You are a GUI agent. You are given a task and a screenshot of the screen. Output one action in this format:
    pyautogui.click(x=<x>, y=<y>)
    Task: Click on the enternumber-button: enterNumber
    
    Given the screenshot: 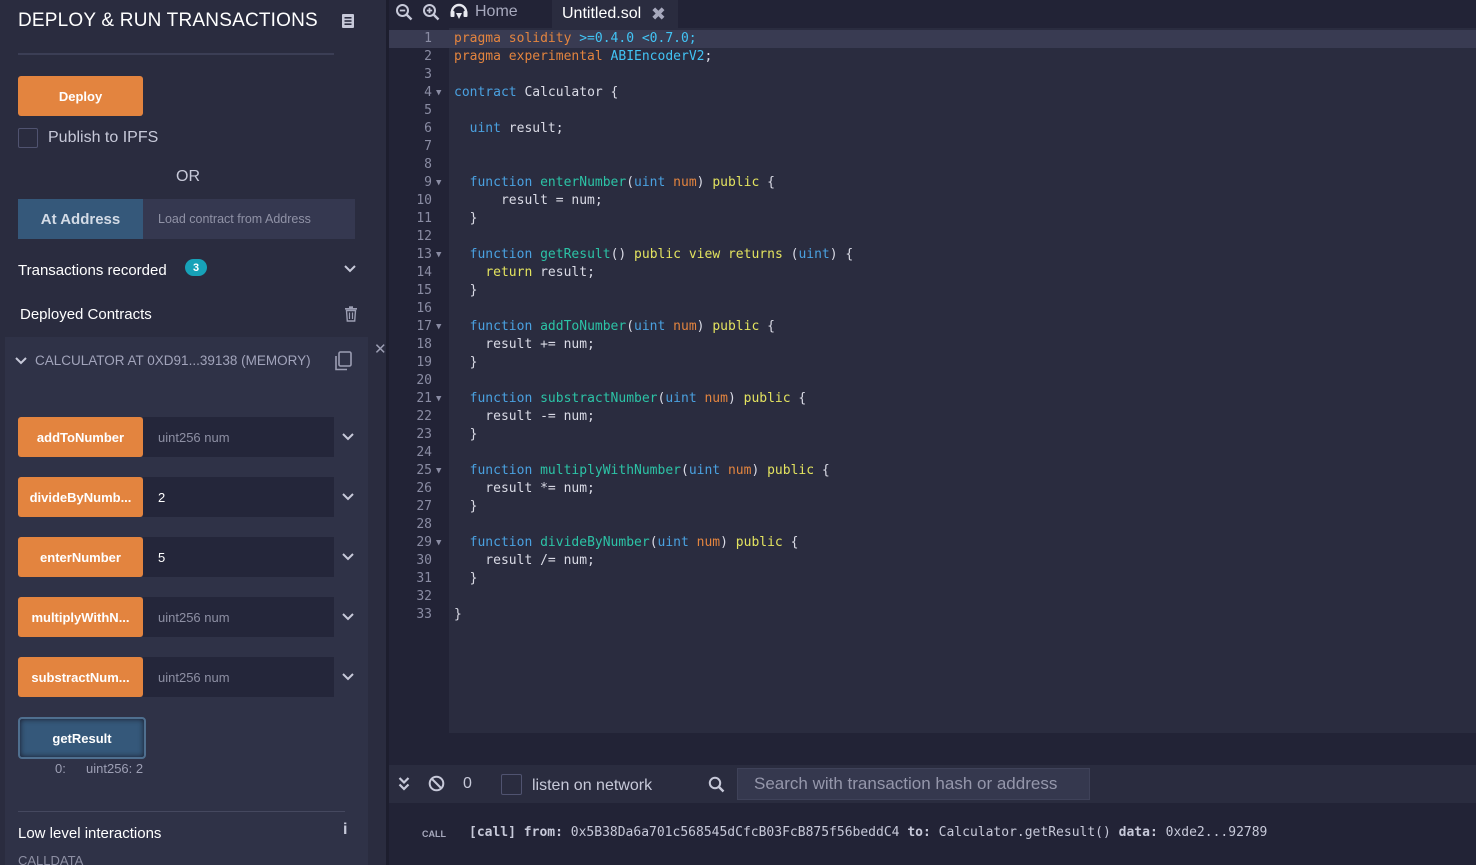 What is the action you would take?
    pyautogui.click(x=80, y=557)
    